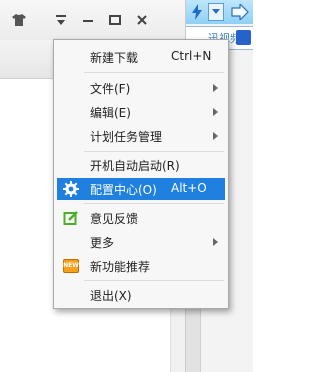  I want to click on title-bar, so click(92, 20).